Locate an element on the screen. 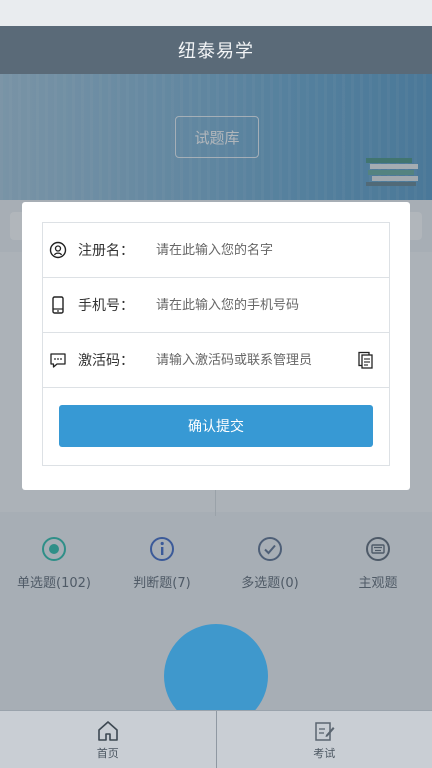  paste-icon is located at coordinates (365, 360).